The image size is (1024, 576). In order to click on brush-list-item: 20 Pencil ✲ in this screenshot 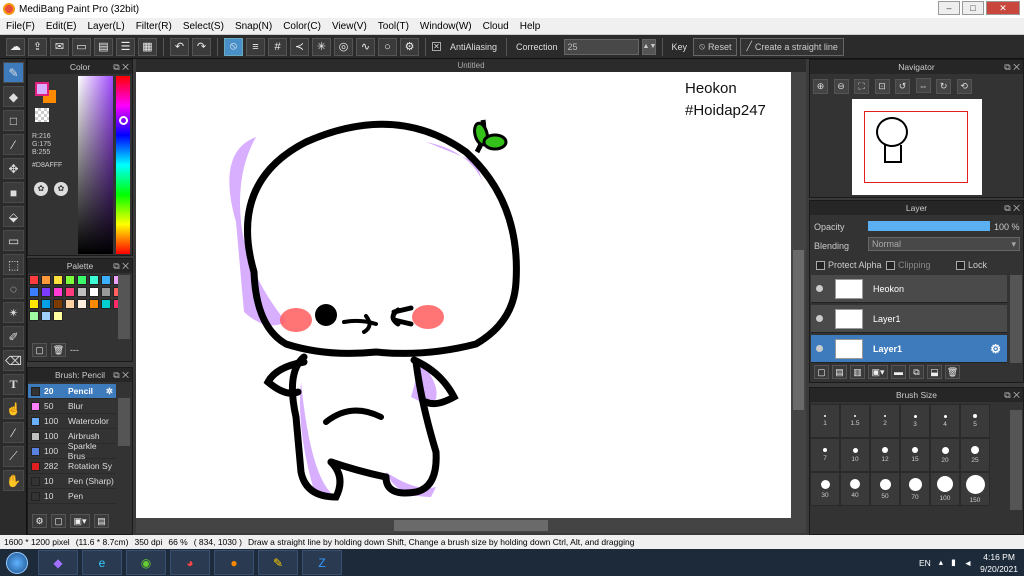, I will do `click(72, 391)`.